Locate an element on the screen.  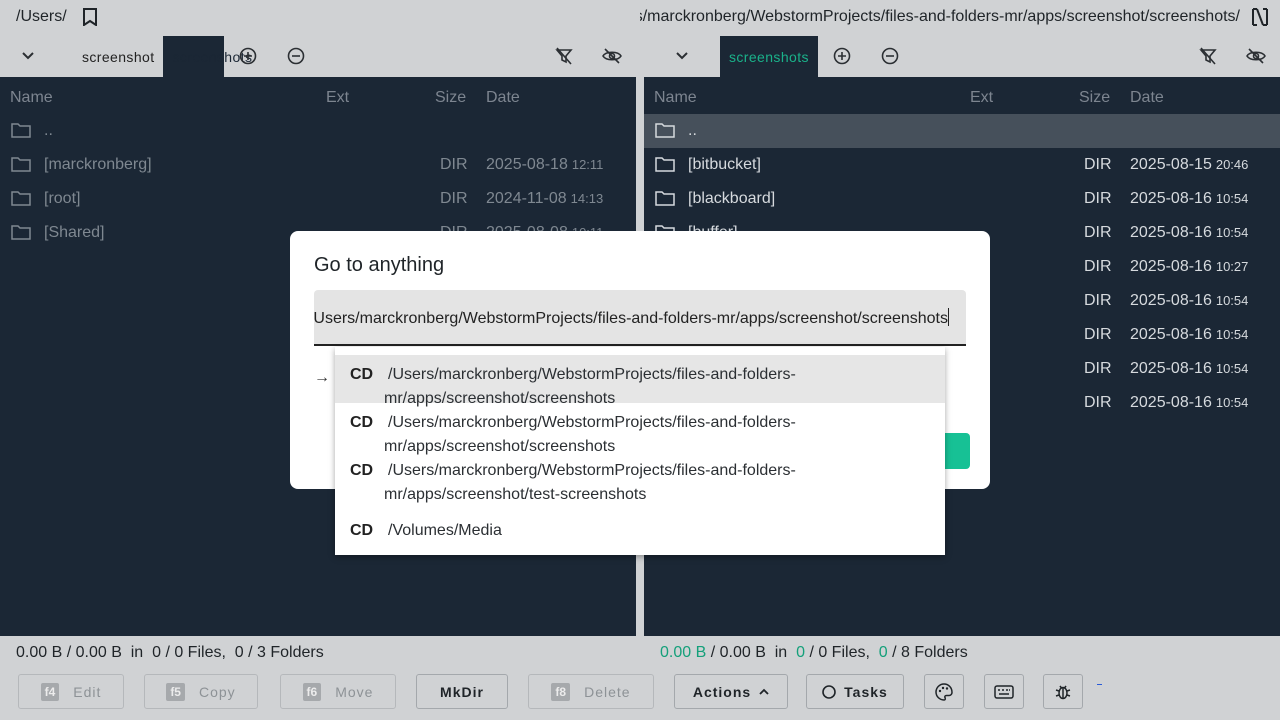
arrow-icon: → is located at coordinates (322, 377).